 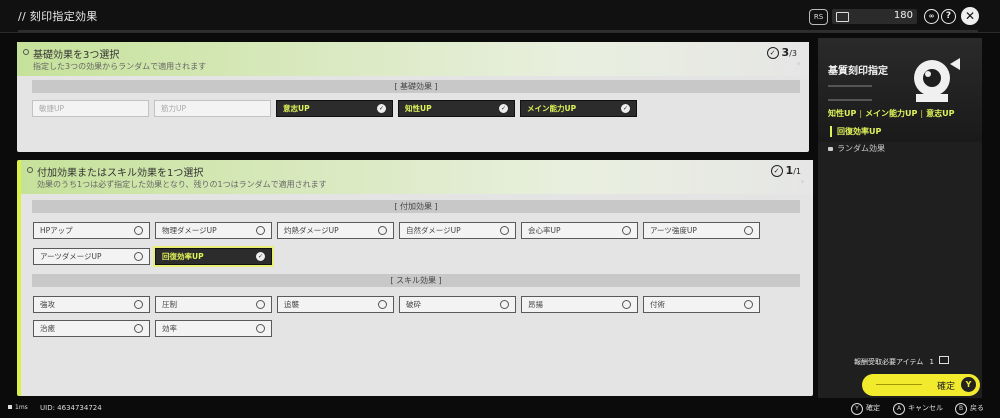 I want to click on hint-label: 確定, so click(x=873, y=408).